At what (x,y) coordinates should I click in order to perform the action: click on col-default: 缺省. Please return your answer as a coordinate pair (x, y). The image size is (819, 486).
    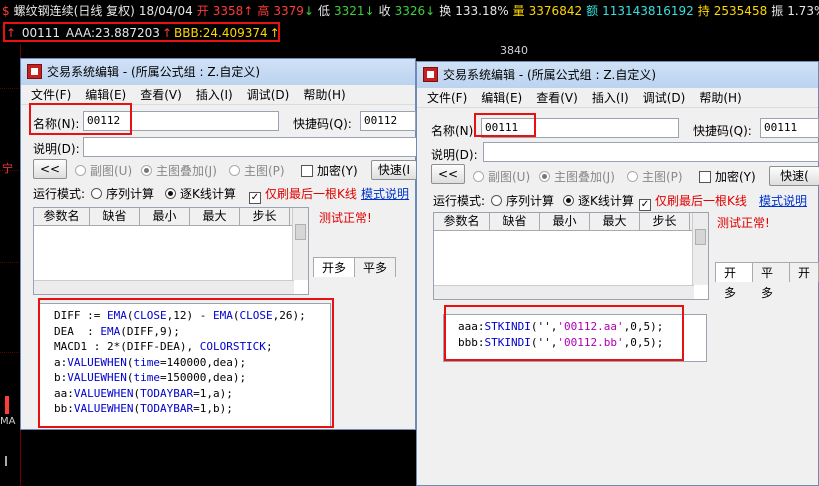
    Looking at the image, I should click on (115, 216).